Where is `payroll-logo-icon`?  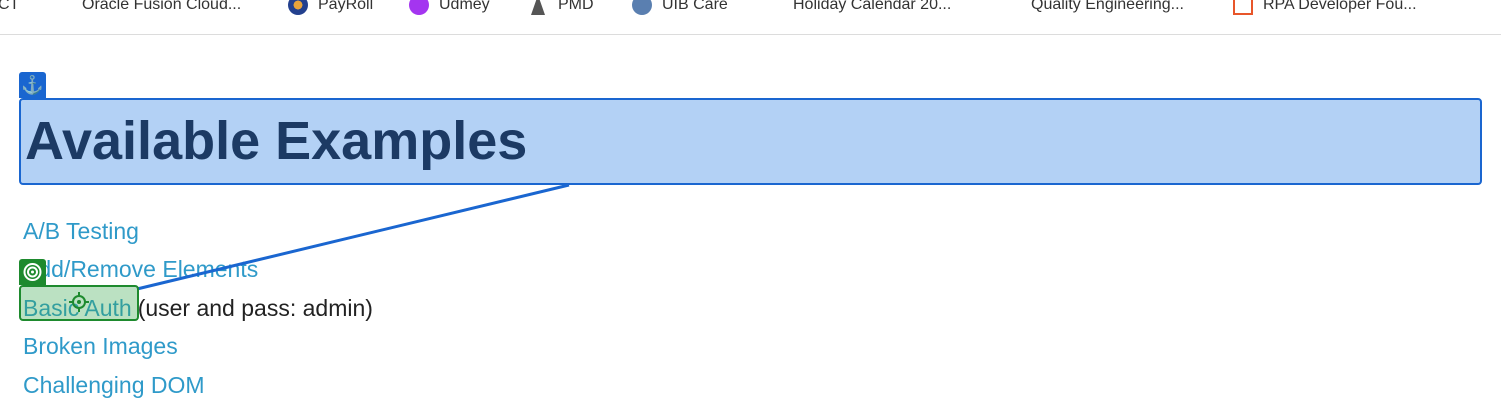 payroll-logo-icon is located at coordinates (298, 7).